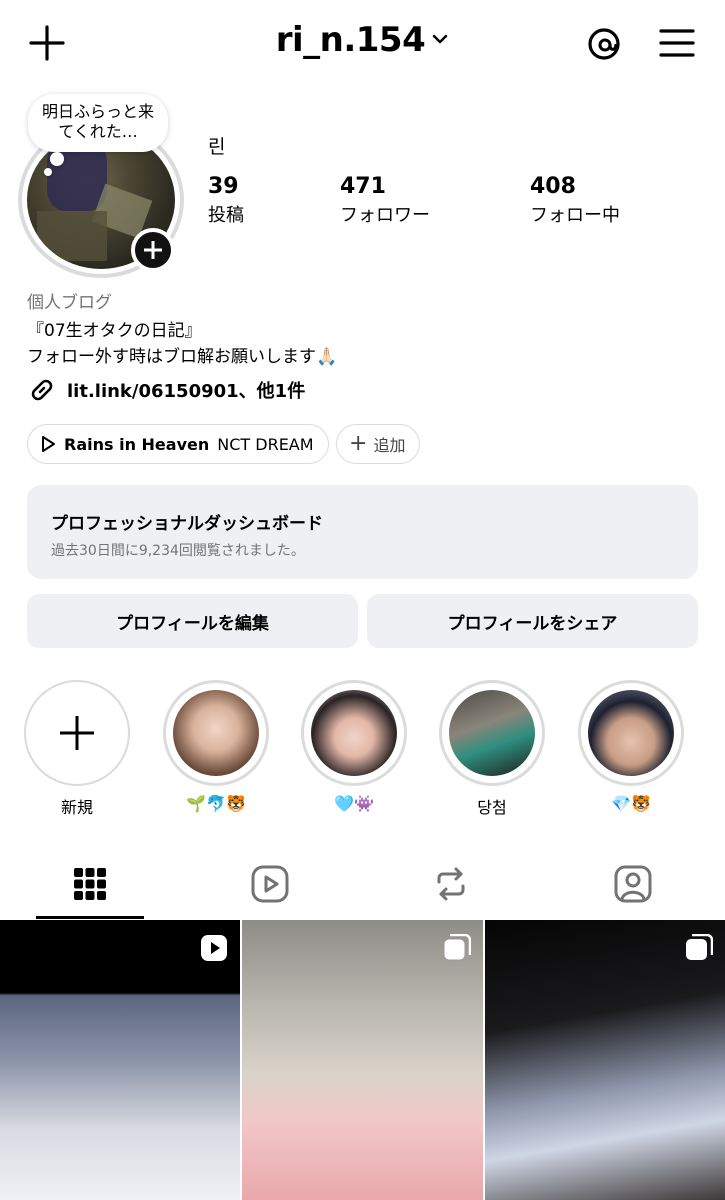 The height and width of the screenshot is (1200, 725). What do you see at coordinates (178, 551) in the screenshot?
I see `dashboard-subtitle: 過去30日間に9,234回閲覧されました。` at bounding box center [178, 551].